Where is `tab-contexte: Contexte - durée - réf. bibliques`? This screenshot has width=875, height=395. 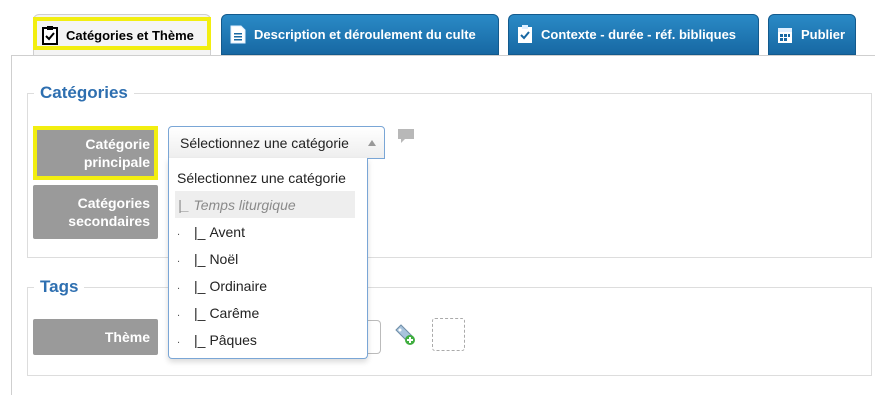
tab-contexte: Contexte - durée - réf. bibliques is located at coordinates (633, 34).